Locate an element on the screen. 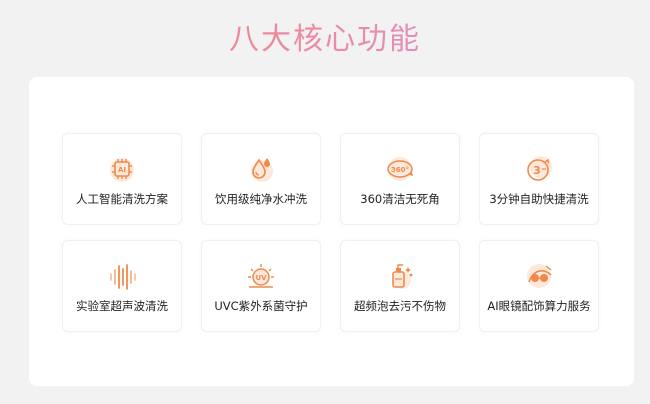  ai-chip-text: AI is located at coordinates (122, 170).